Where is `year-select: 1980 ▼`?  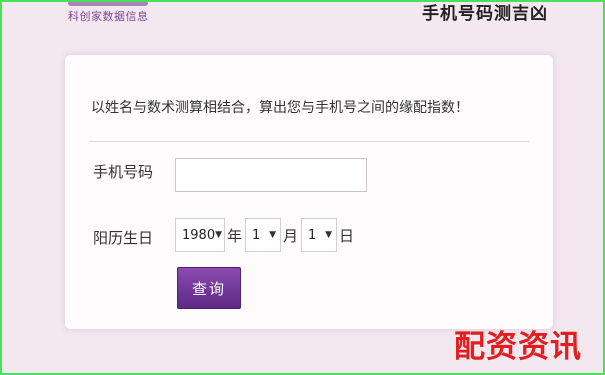 year-select: 1980 ▼ is located at coordinates (200, 235).